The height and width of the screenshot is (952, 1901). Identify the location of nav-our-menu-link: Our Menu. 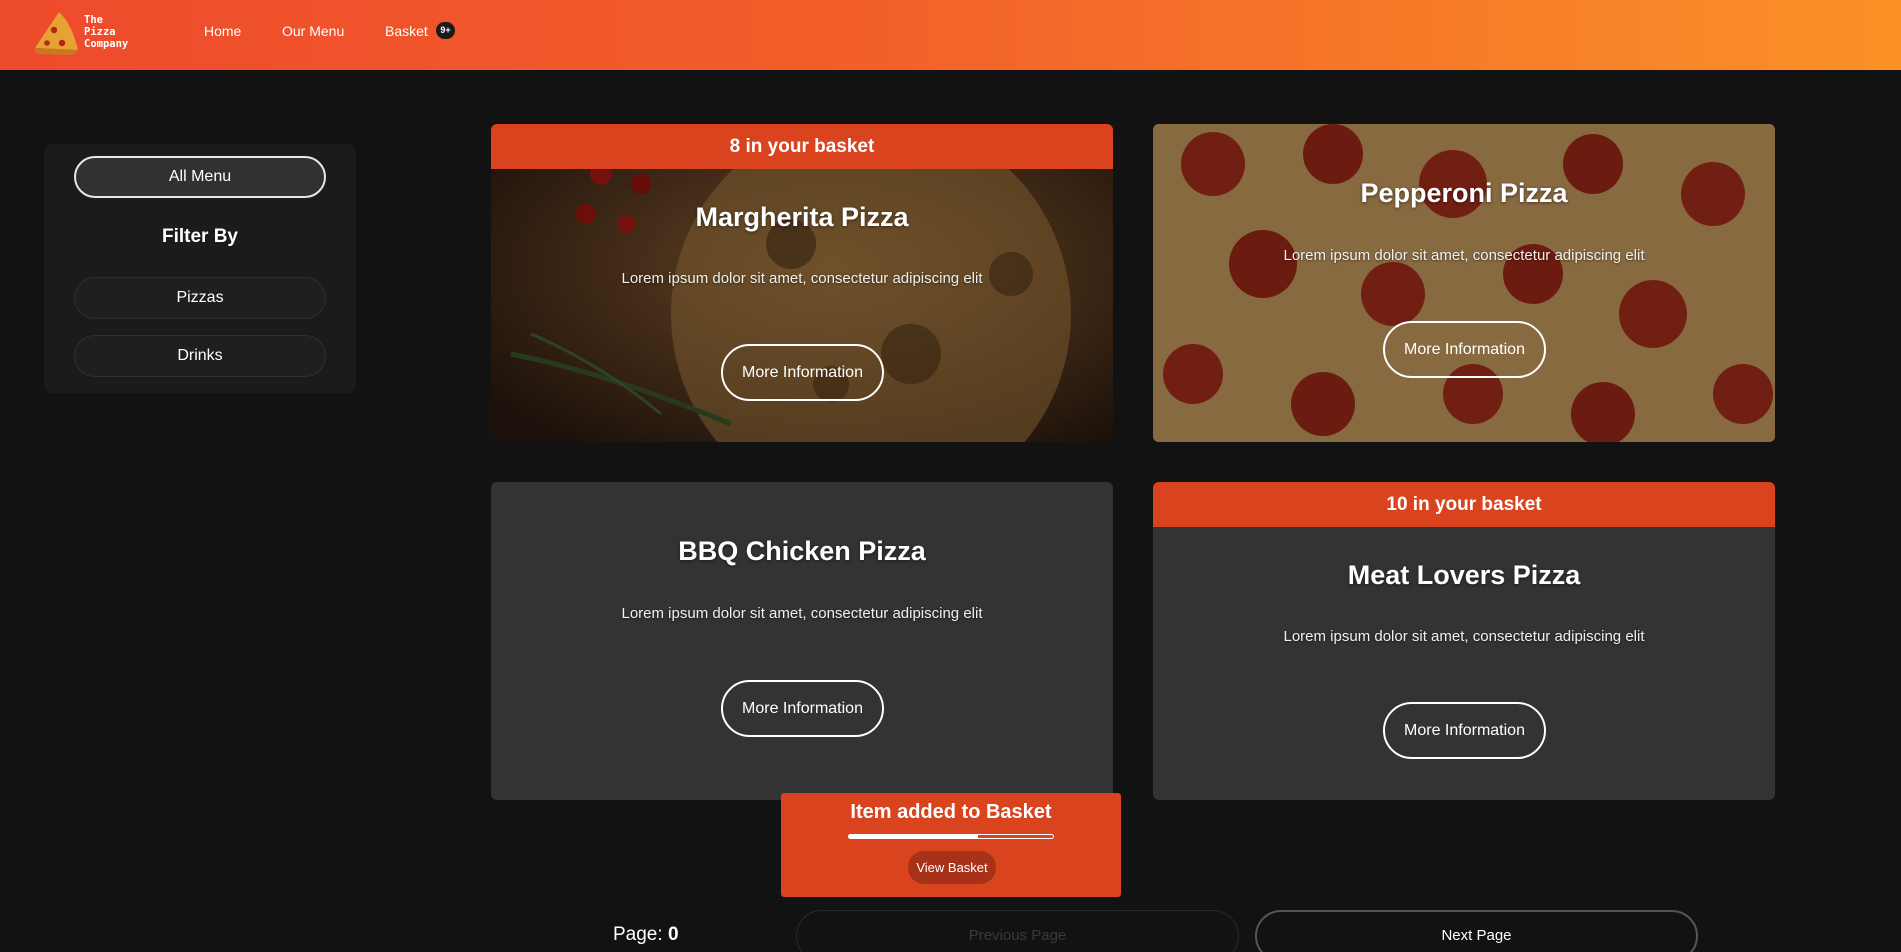
(313, 31).